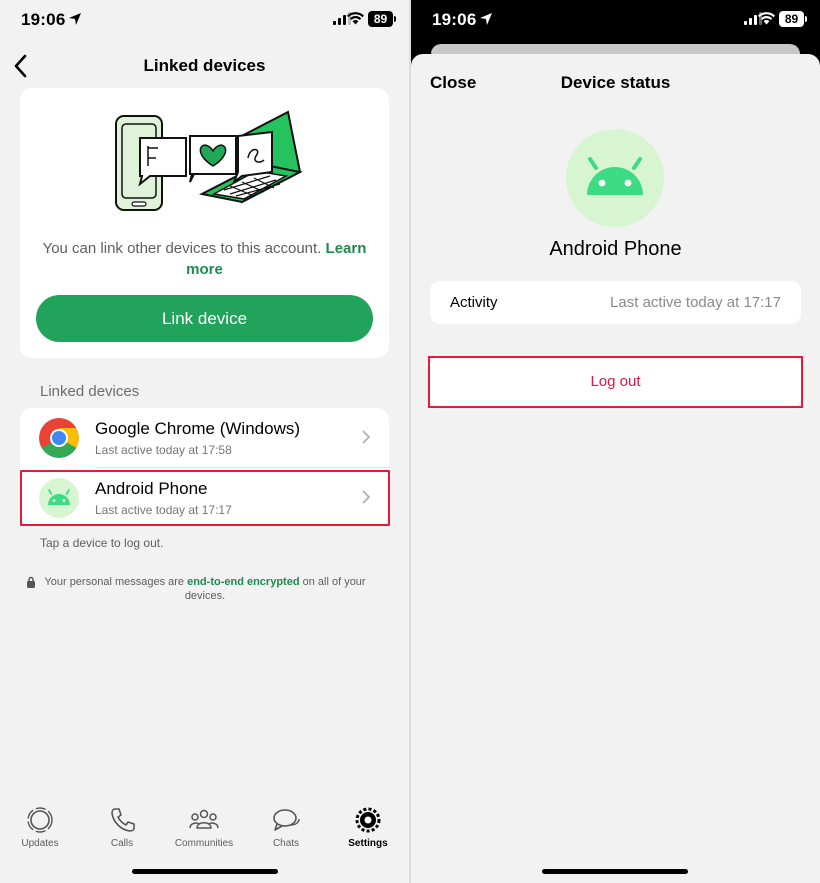  I want to click on tab-settings: Settings, so click(368, 823).